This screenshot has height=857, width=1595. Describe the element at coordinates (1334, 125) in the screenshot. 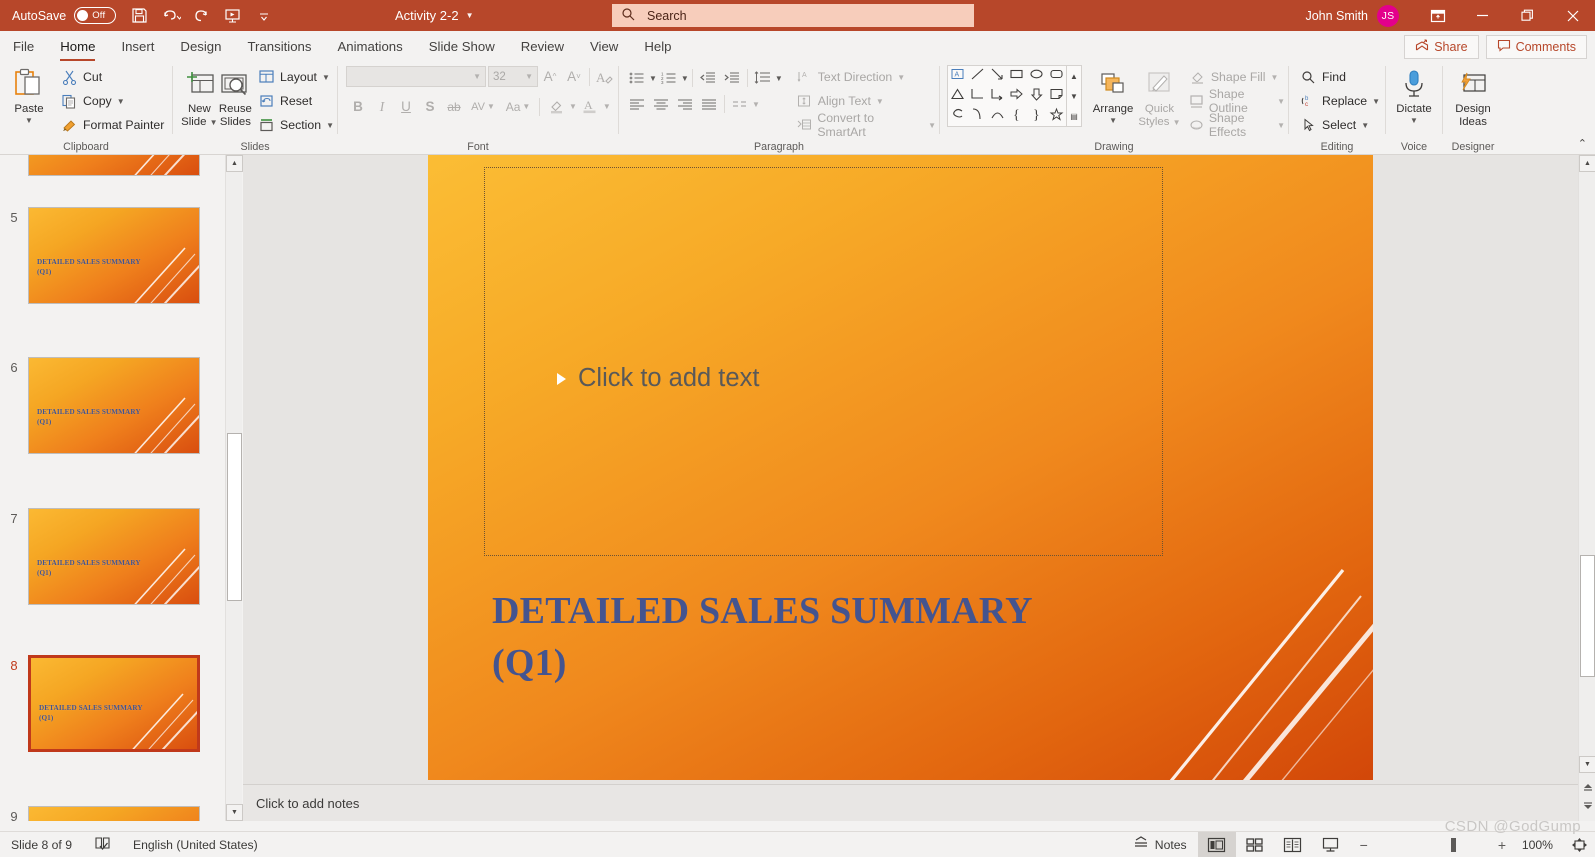

I see `select-button: Select ▼` at that location.